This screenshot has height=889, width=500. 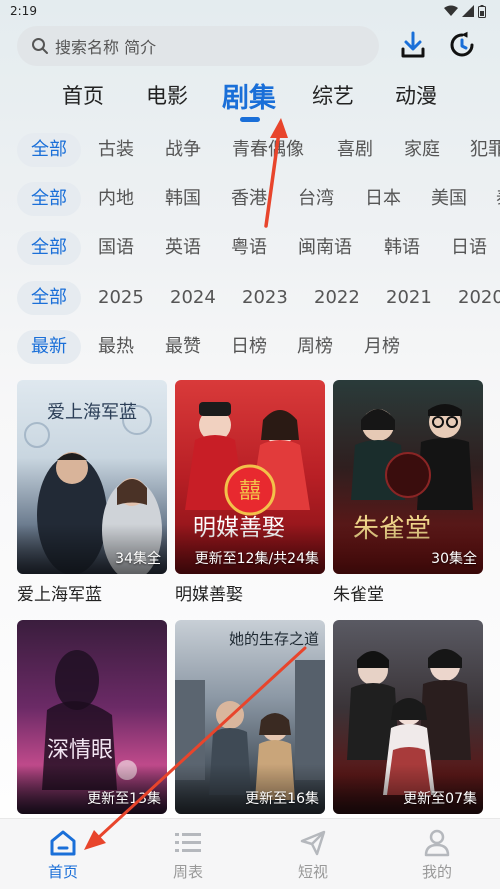 What do you see at coordinates (183, 150) in the screenshot?
I see `filter-genre-item: 战争` at bounding box center [183, 150].